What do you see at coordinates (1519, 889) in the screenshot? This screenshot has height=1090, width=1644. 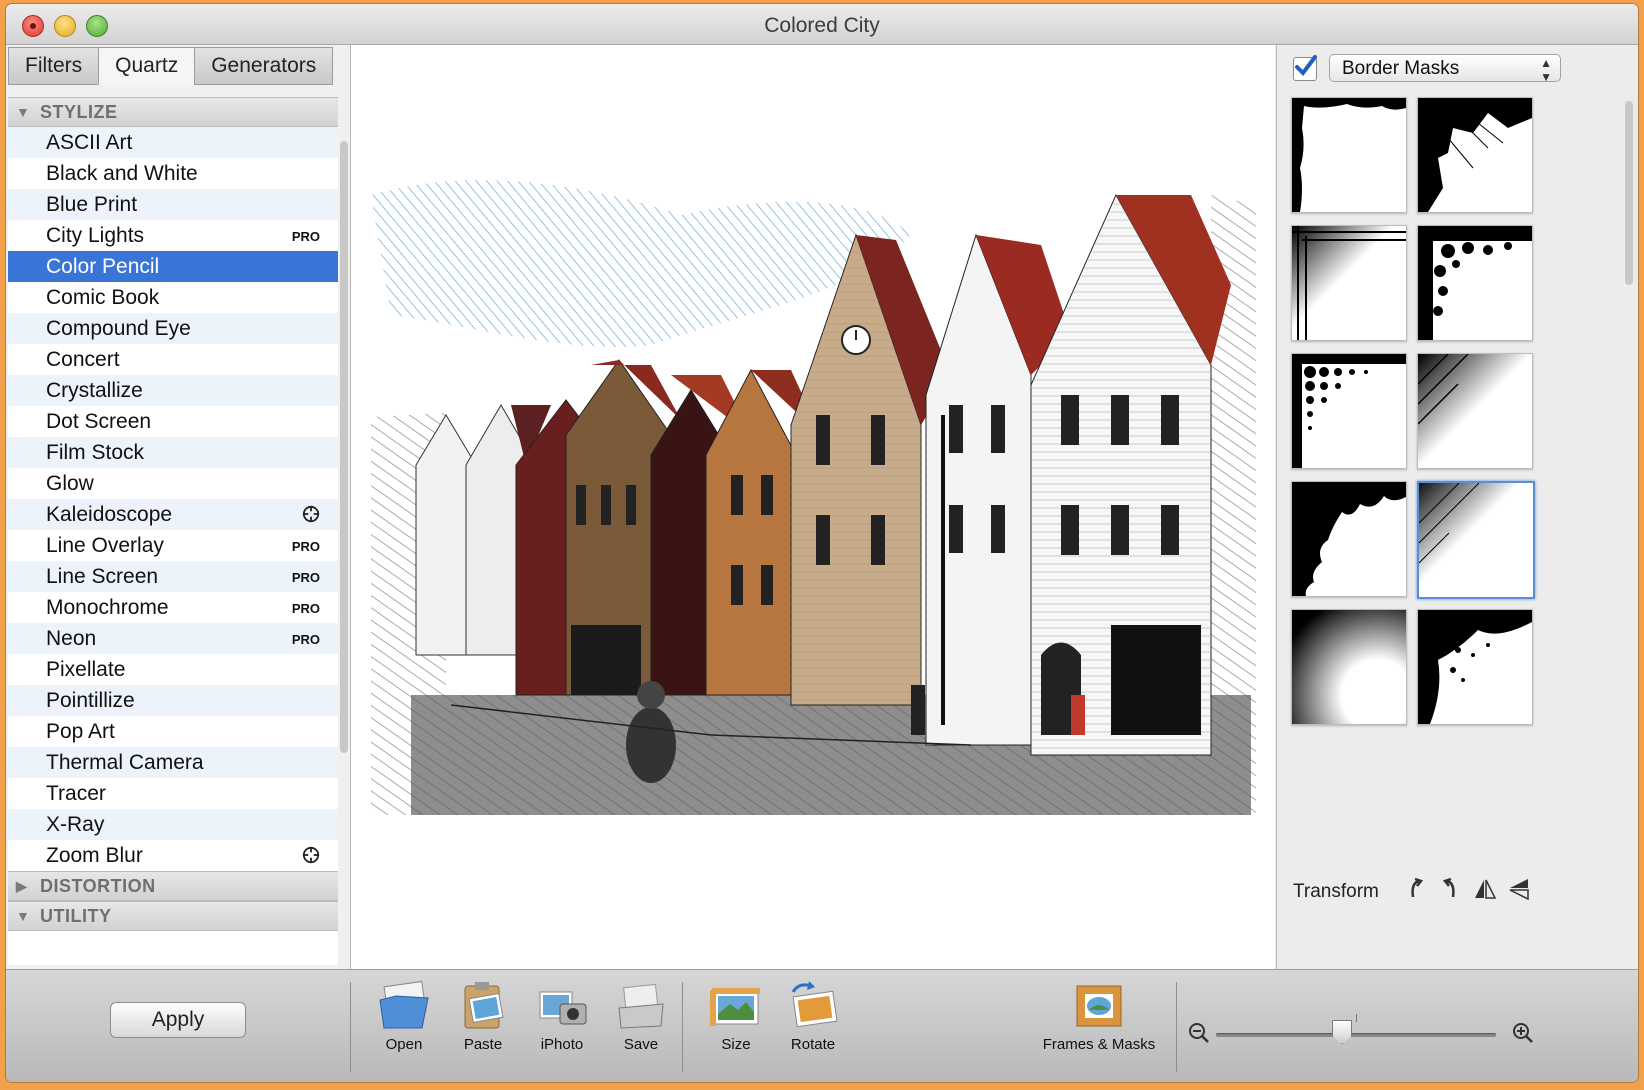 I see `flip-vertical-icon` at bounding box center [1519, 889].